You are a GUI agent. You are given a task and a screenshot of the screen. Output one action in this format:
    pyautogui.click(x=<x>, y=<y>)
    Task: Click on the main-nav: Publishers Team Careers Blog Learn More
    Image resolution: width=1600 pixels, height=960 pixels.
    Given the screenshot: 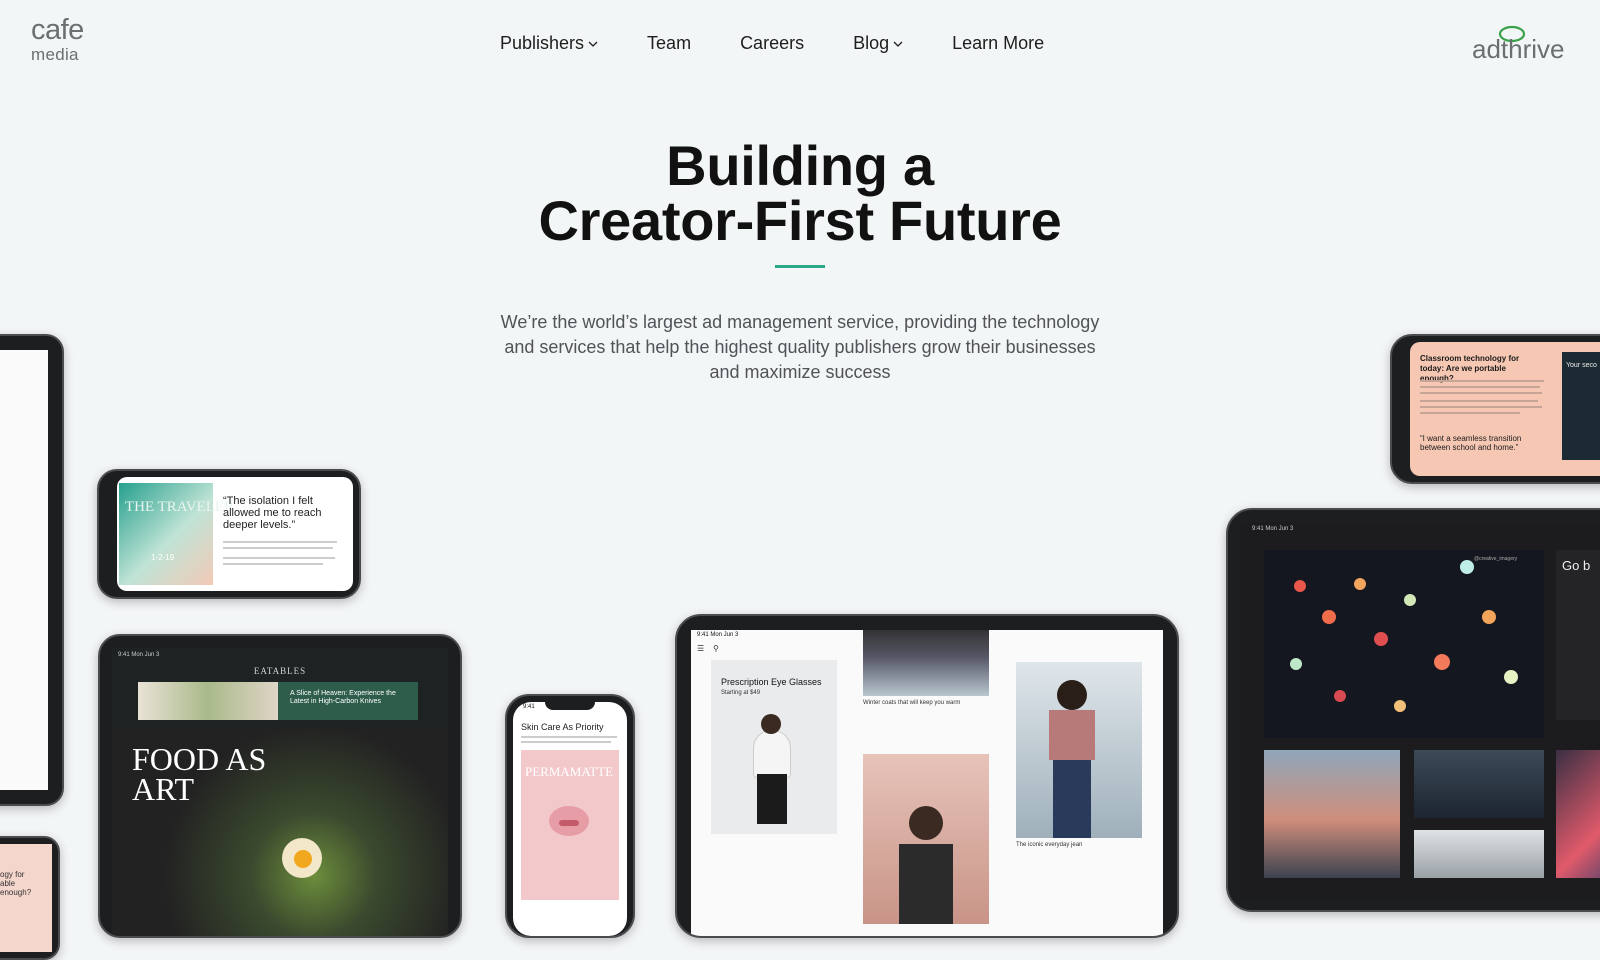 What is the action you would take?
    pyautogui.click(x=772, y=43)
    